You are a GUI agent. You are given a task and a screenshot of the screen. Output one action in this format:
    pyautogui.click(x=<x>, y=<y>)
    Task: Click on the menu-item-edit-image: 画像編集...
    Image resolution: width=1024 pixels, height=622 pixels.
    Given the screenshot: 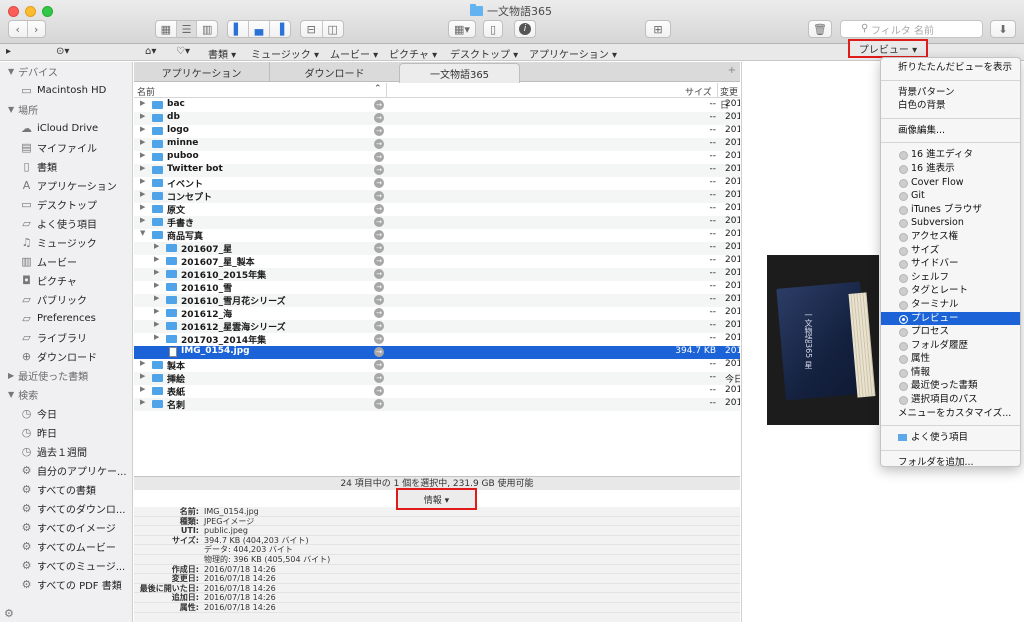 What is the action you would take?
    pyautogui.click(x=950, y=131)
    